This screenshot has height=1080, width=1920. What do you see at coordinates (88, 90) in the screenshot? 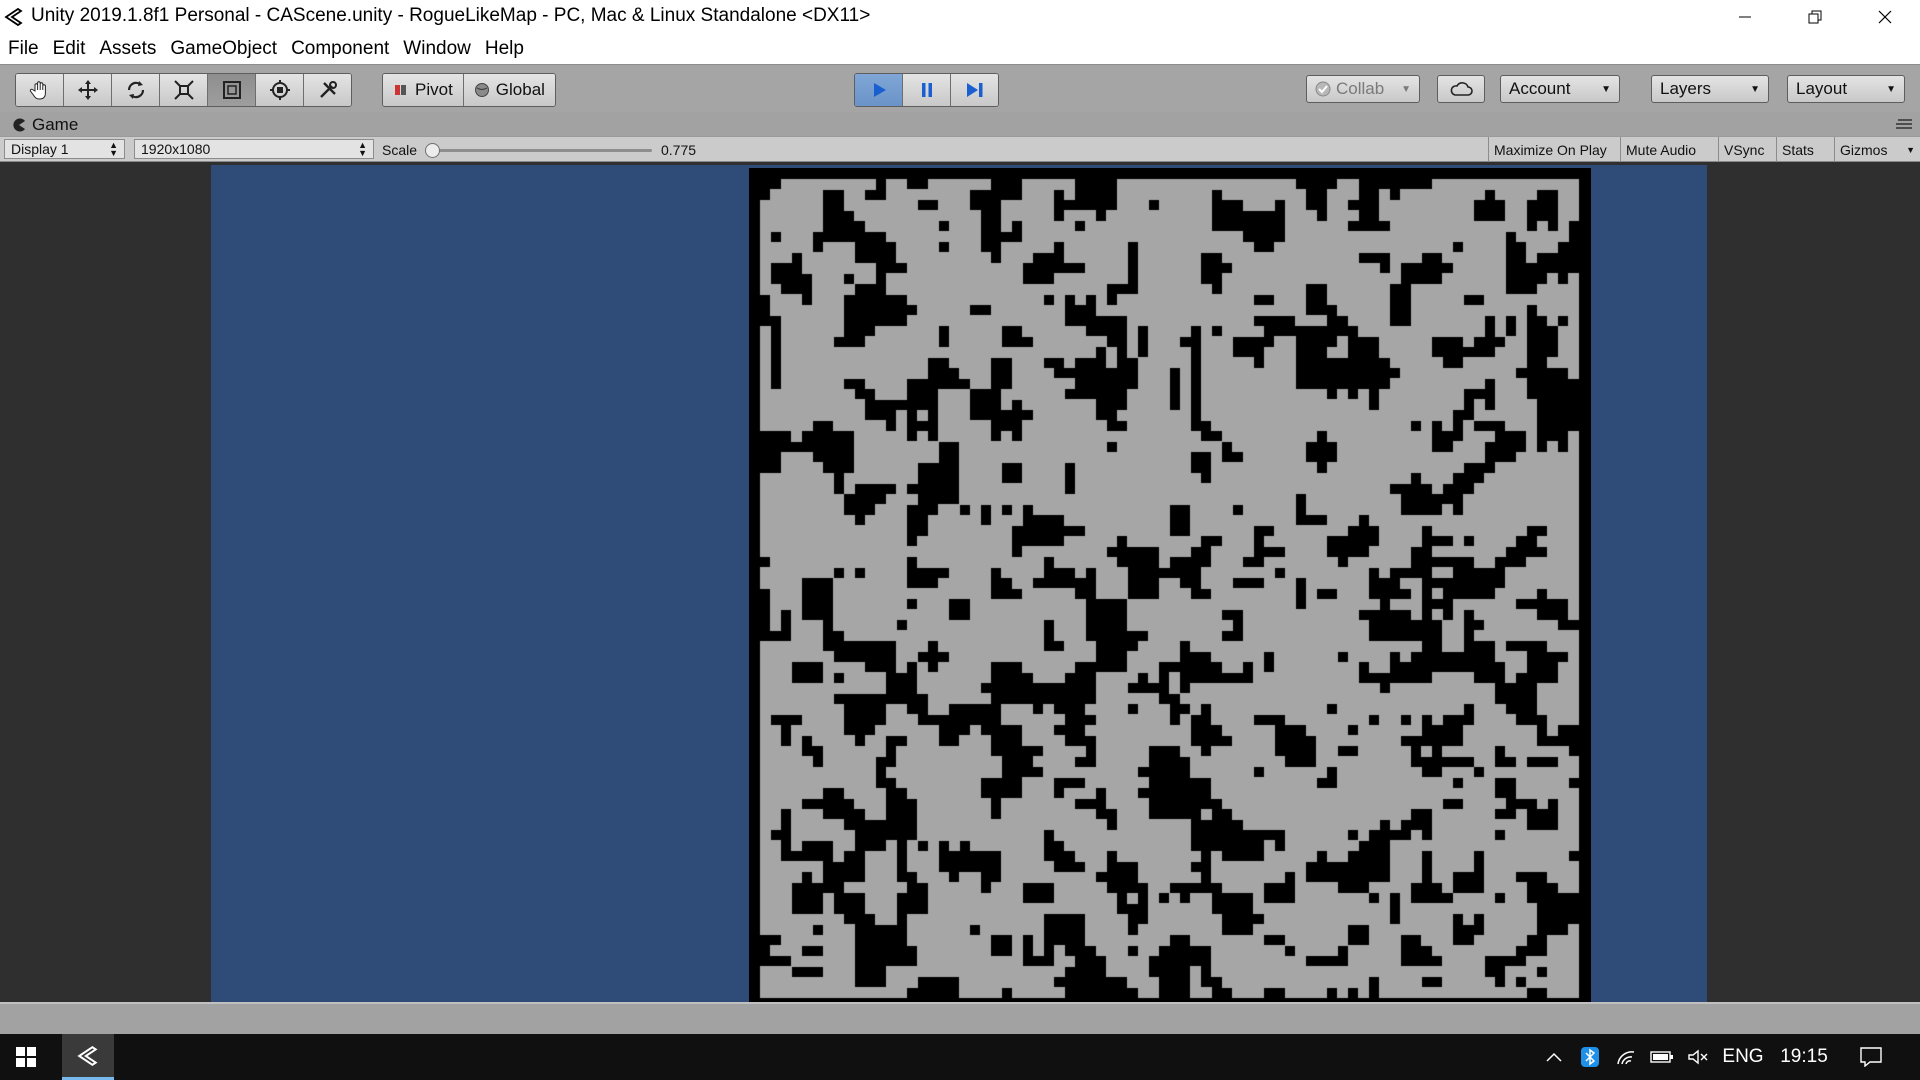
I see `move-tool-button` at bounding box center [88, 90].